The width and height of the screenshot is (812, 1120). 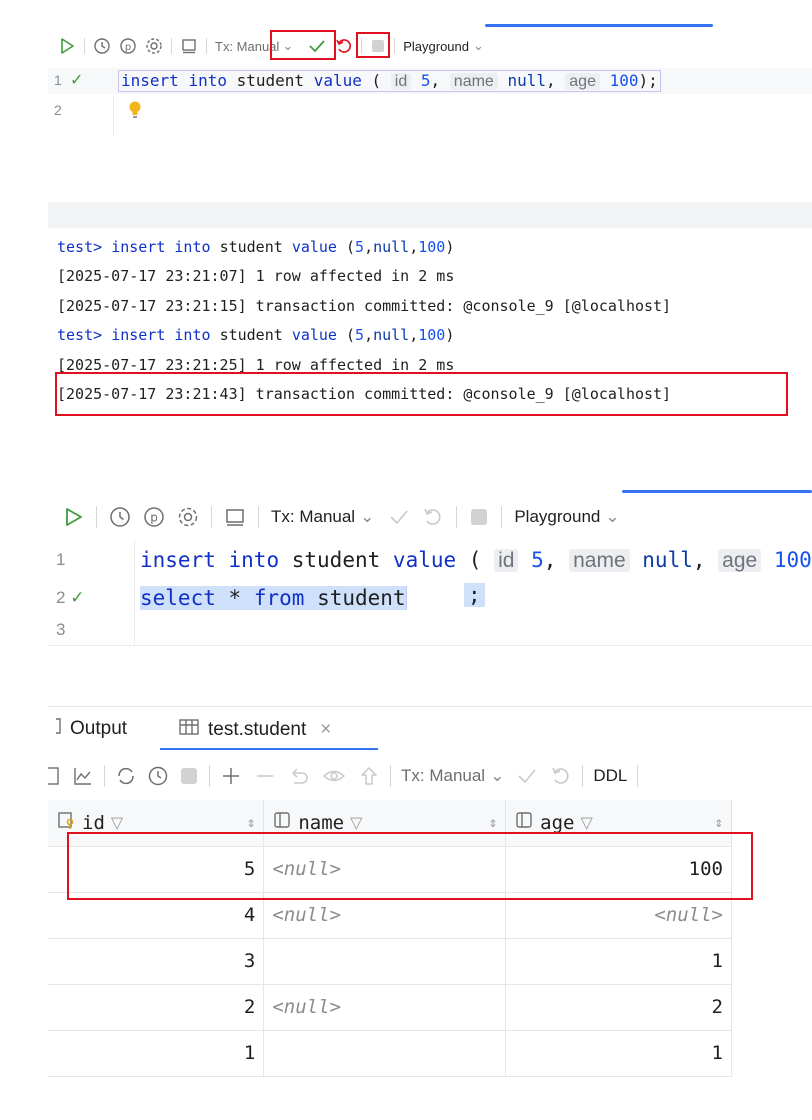 I want to click on playground-label: Playground, so click(x=557, y=516).